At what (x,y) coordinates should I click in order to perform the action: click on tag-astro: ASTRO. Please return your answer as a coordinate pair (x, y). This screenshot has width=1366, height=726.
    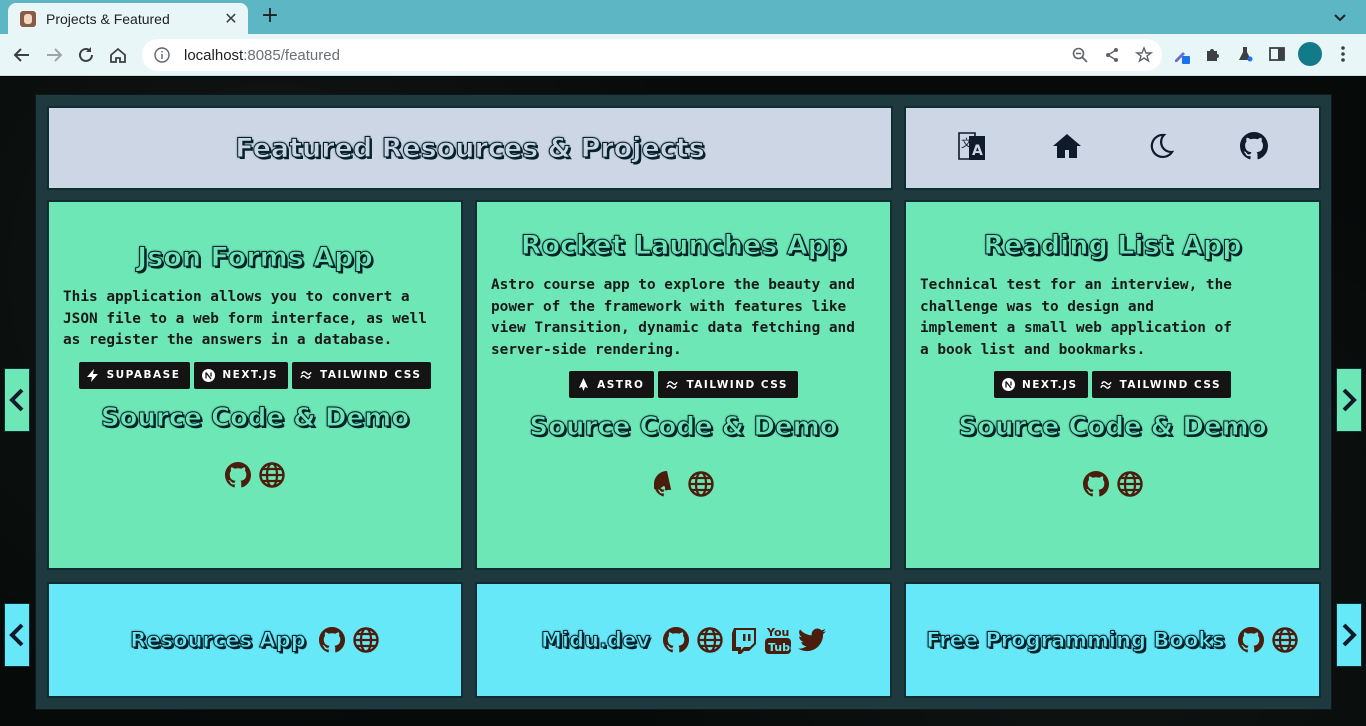
    Looking at the image, I should click on (612, 384).